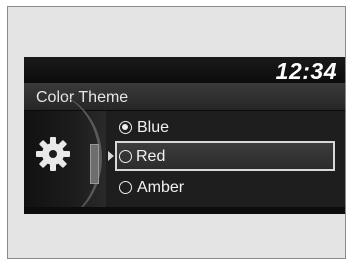  What do you see at coordinates (161, 187) in the screenshot?
I see `option-label: Amber` at bounding box center [161, 187].